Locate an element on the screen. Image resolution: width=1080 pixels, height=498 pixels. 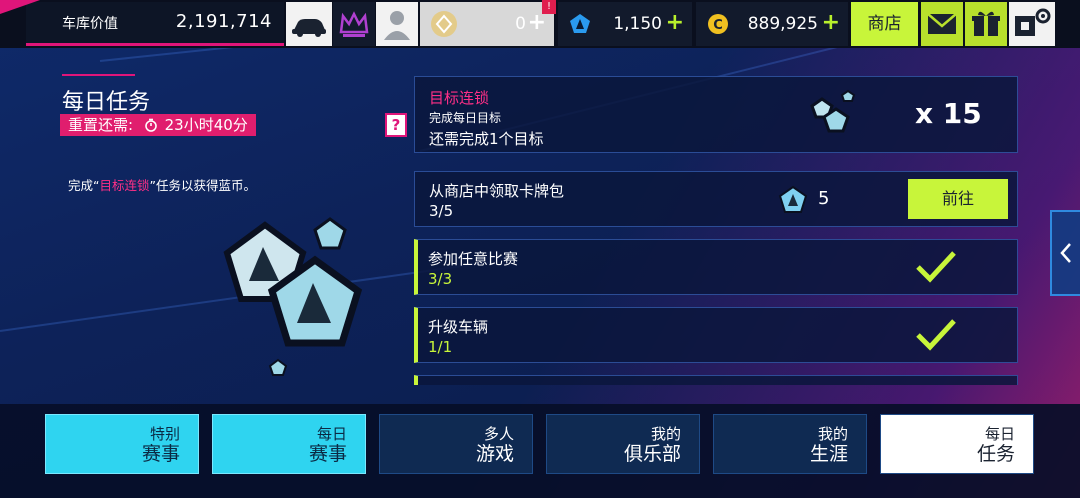
tokens-panel: 0 + ! is located at coordinates (488, 23).